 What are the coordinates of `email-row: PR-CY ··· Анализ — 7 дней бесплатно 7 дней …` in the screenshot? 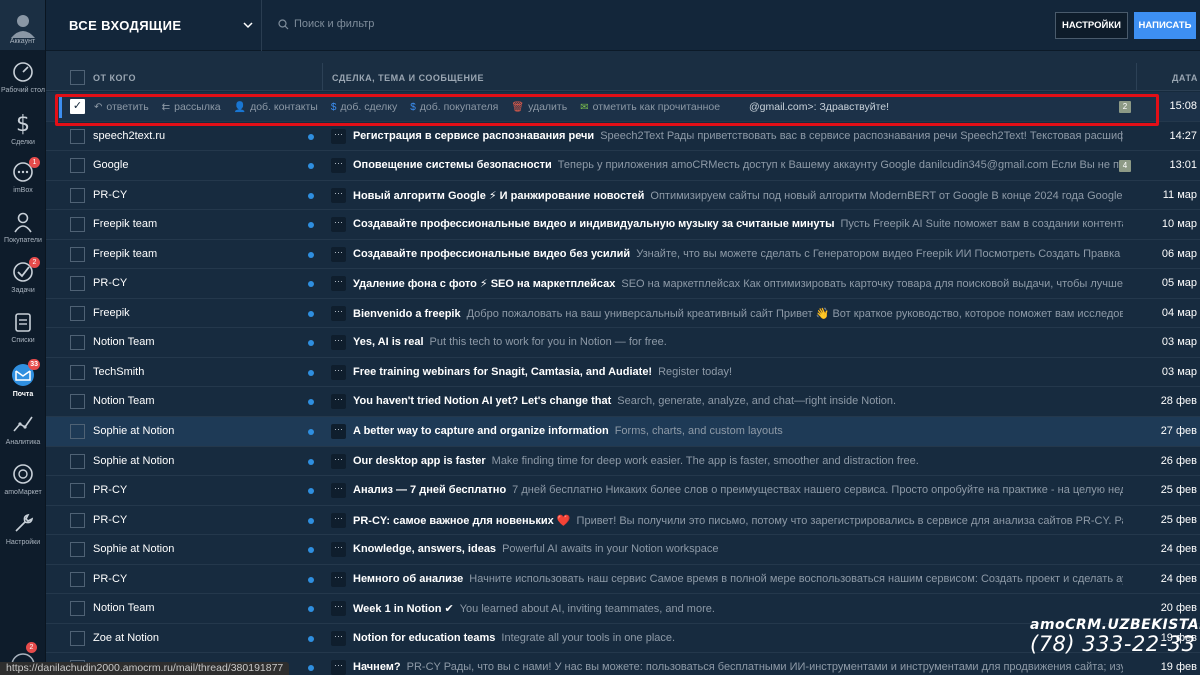 It's located at (623, 491).